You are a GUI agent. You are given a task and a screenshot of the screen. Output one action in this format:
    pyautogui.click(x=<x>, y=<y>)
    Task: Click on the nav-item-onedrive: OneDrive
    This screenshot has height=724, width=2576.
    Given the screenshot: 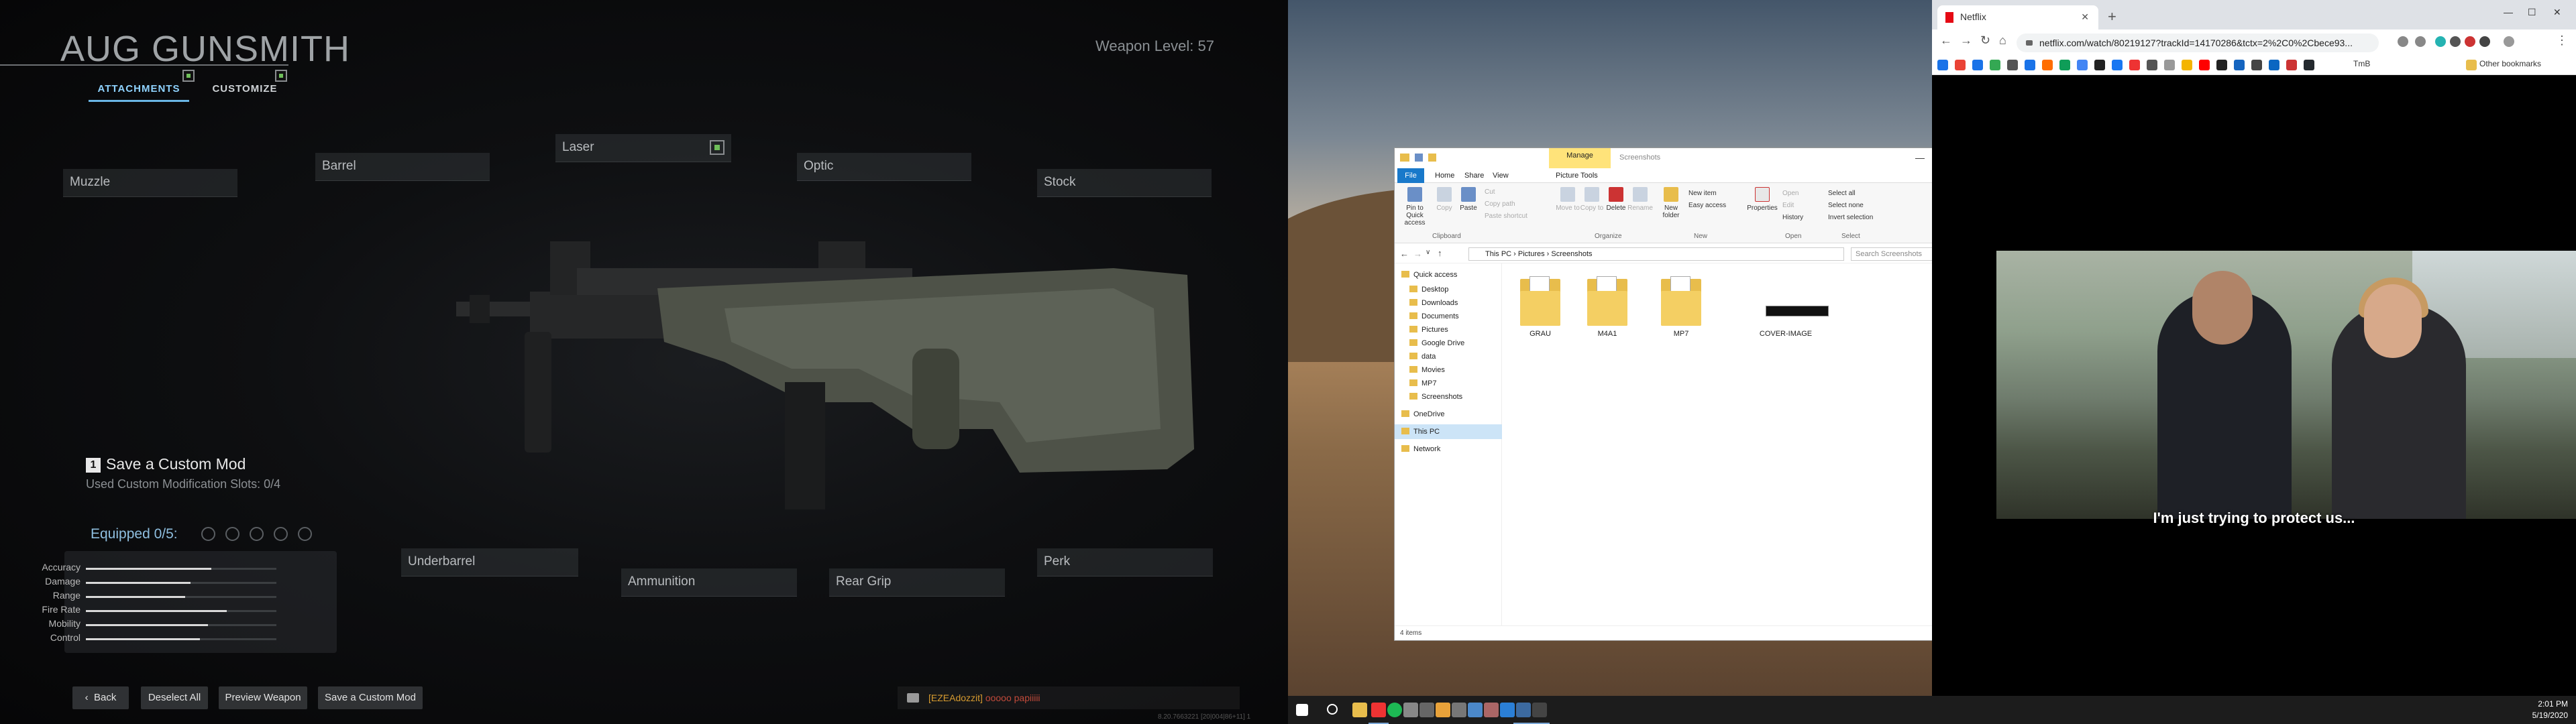 What is the action you would take?
    pyautogui.click(x=1448, y=414)
    